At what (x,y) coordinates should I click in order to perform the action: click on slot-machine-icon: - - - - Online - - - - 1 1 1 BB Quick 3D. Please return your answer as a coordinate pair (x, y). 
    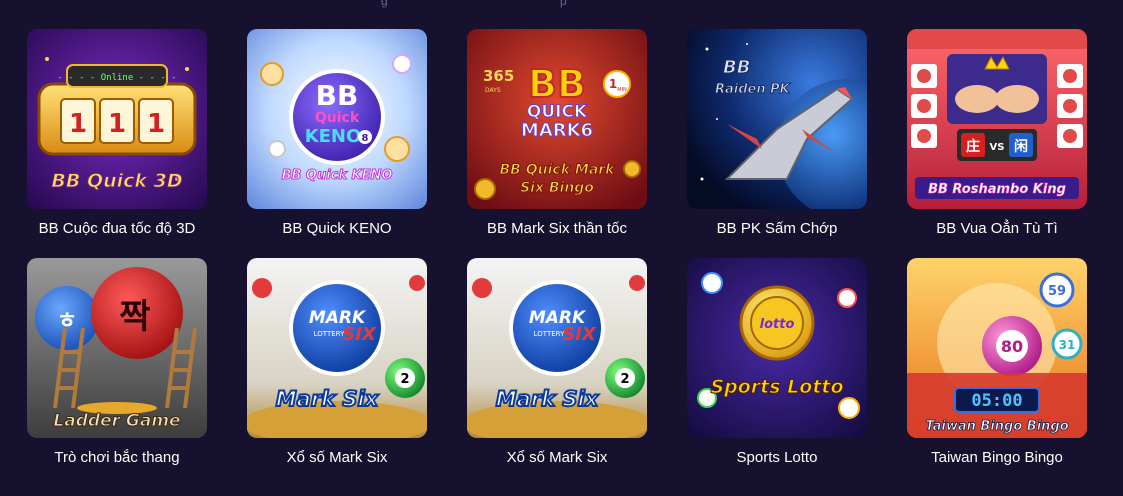
    Looking at the image, I should click on (117, 119).